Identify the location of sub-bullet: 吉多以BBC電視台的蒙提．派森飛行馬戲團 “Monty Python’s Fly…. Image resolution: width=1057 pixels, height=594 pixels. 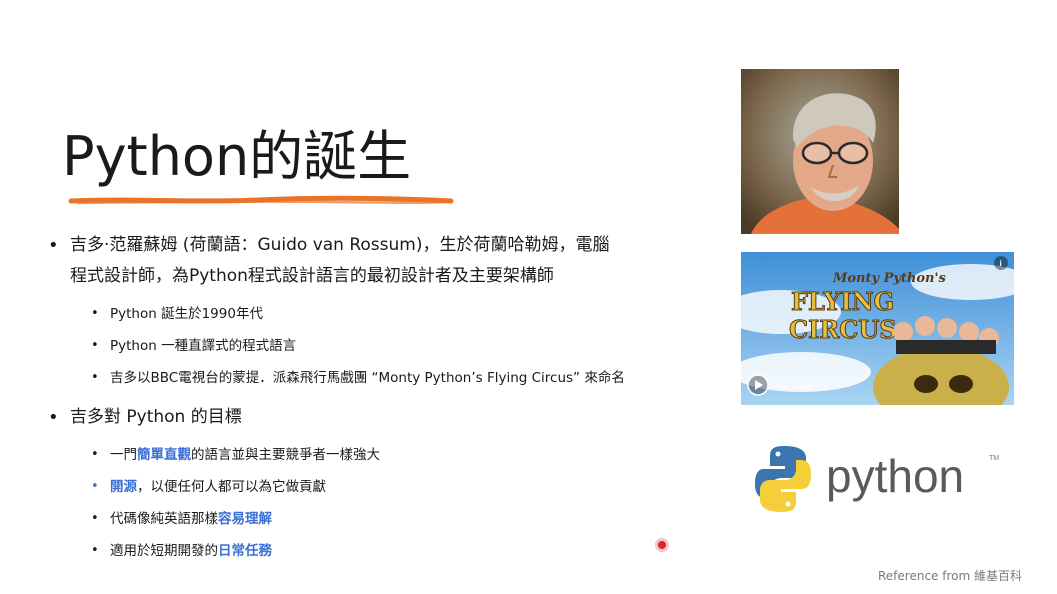
(384, 378).